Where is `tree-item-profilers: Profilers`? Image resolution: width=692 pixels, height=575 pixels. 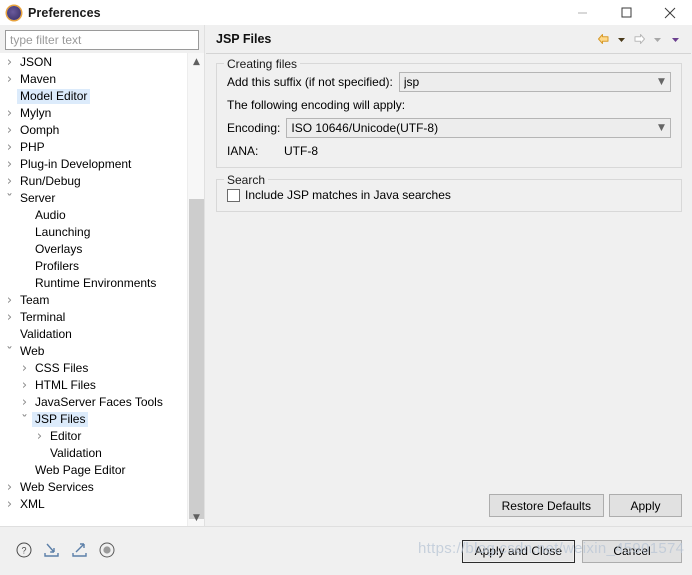
tree-item-profilers: Profilers is located at coordinates (93, 266).